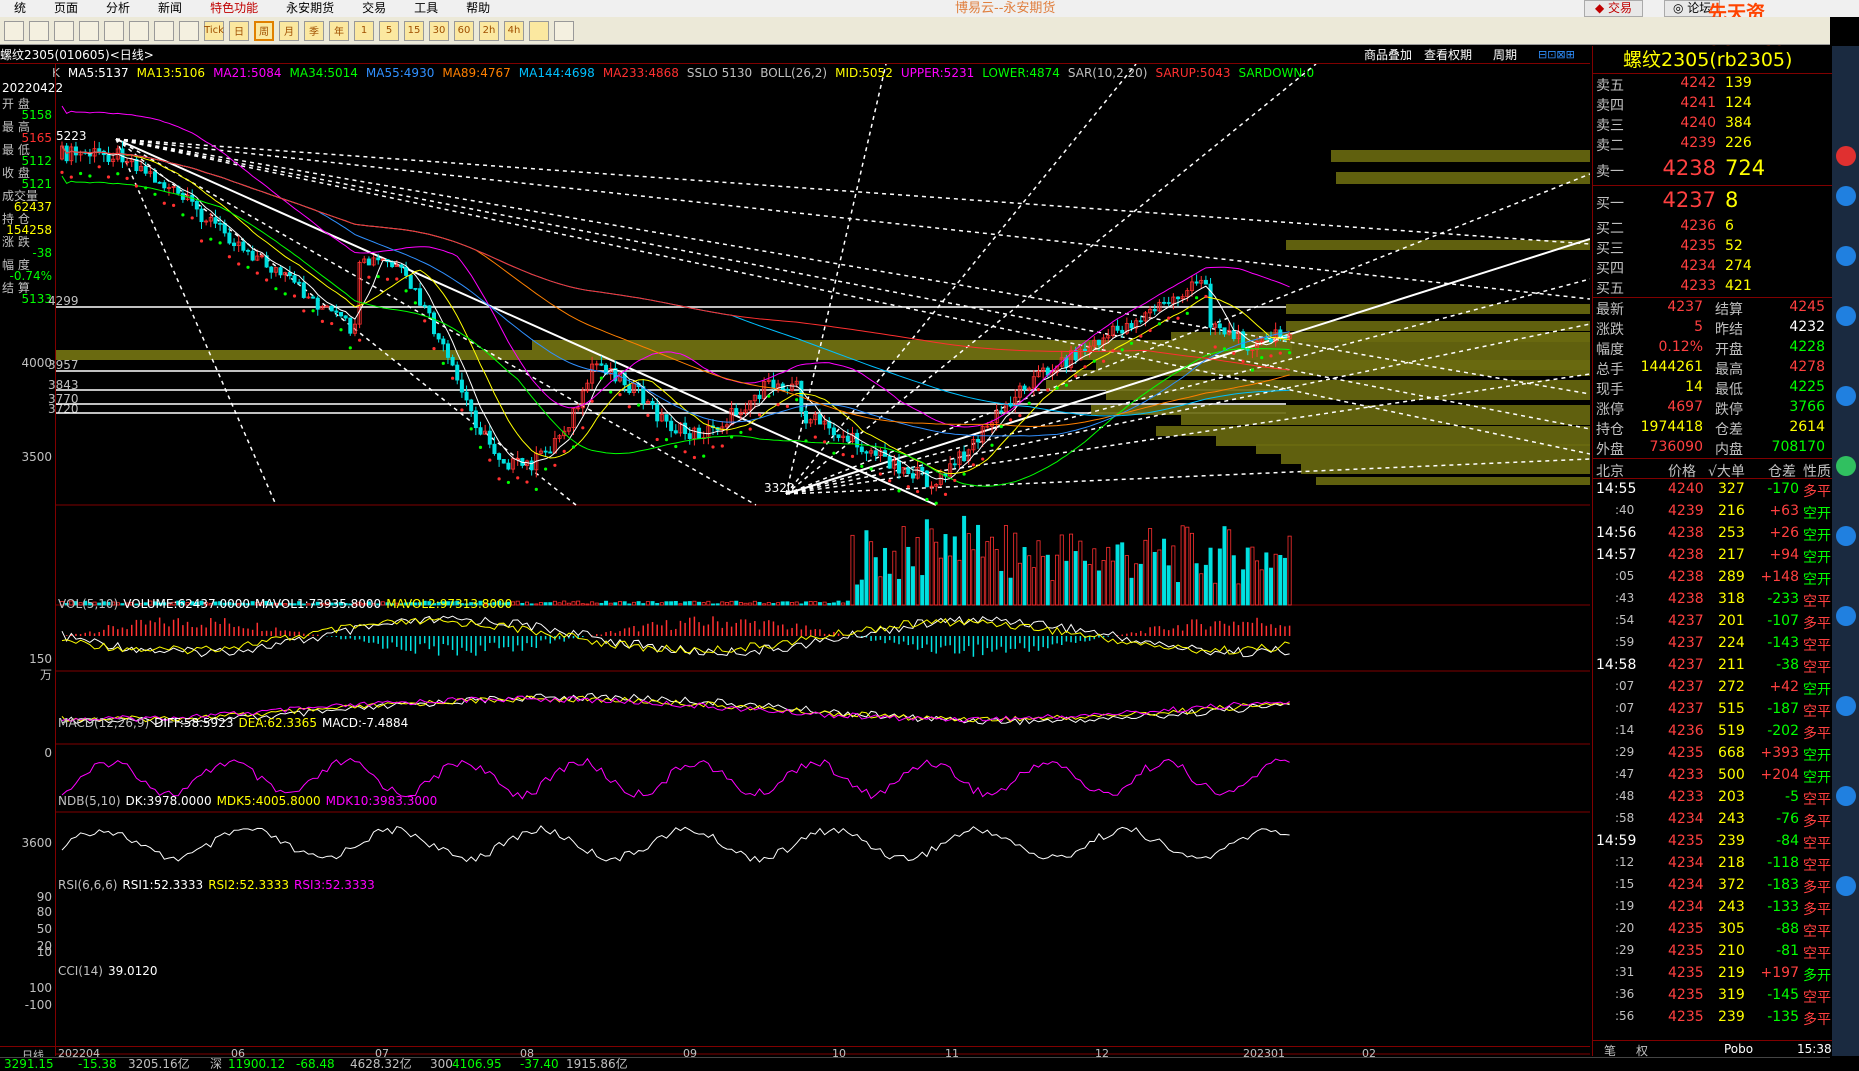 The image size is (1859, 1071). Describe the element at coordinates (1614, 8) in the screenshot. I see `trade-button: ◆ 交易` at that location.